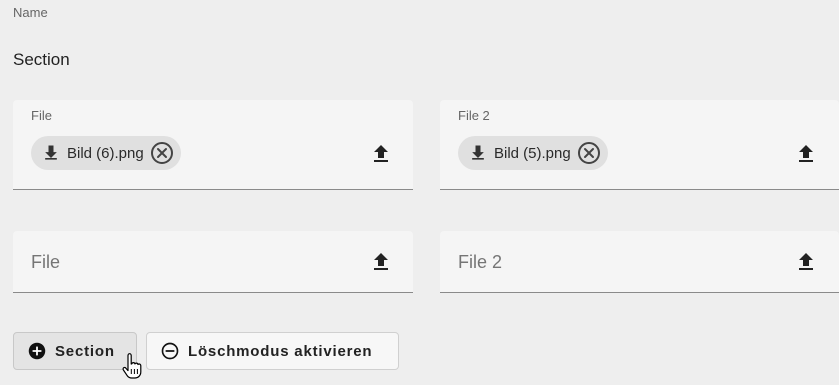  Describe the element at coordinates (37, 351) in the screenshot. I see `add-circle-icon` at that location.